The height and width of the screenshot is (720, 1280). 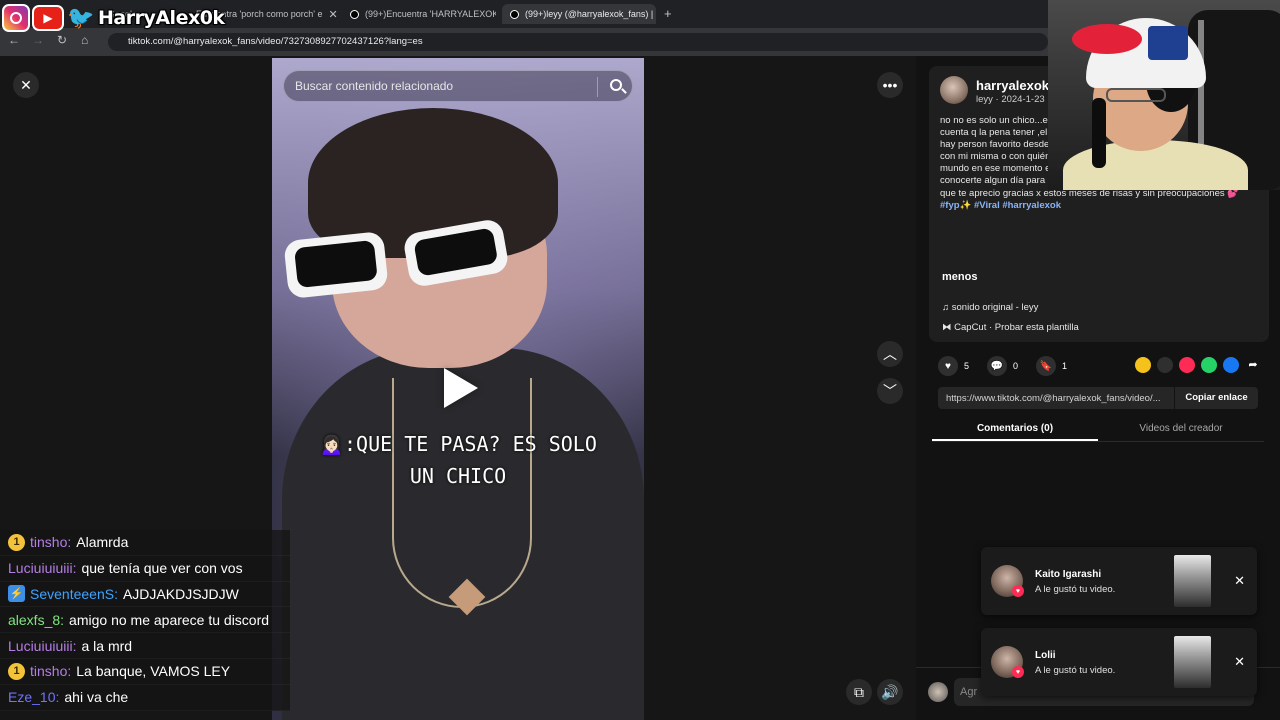 What do you see at coordinates (1016, 366) in the screenshot?
I see `comments-count: 0` at bounding box center [1016, 366].